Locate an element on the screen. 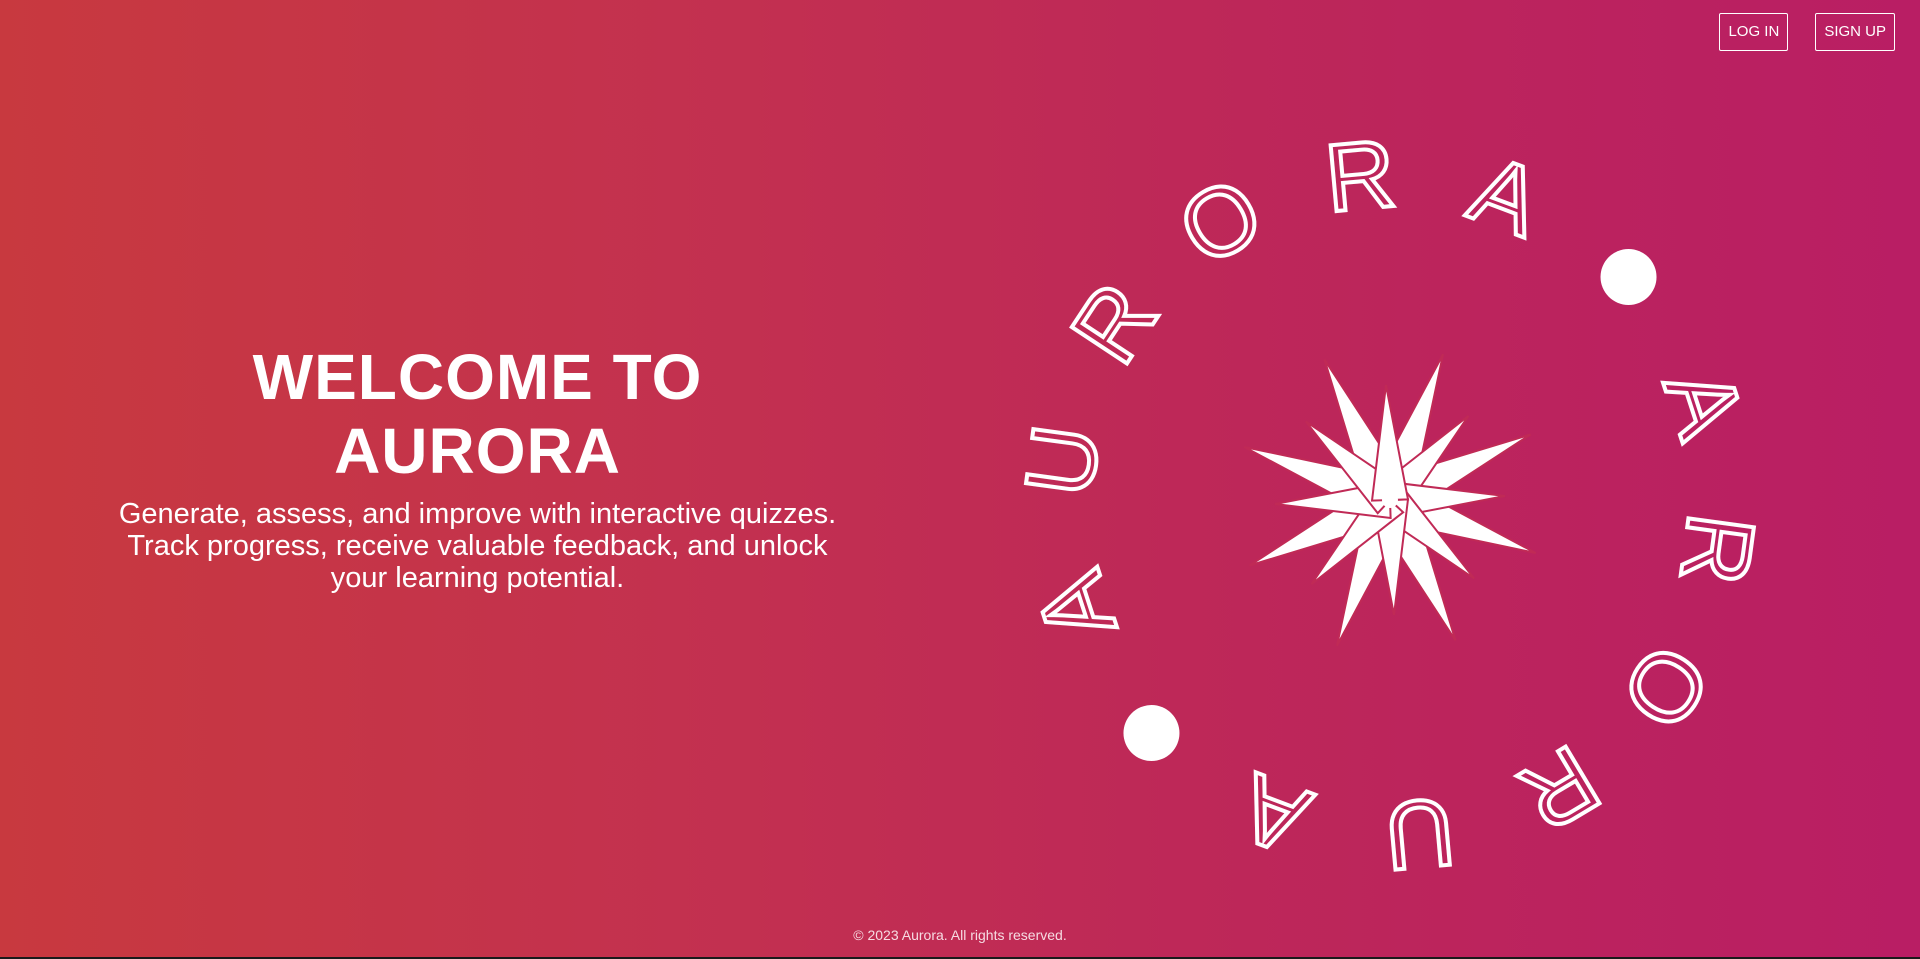 This screenshot has width=1920, height=959. footer-copyright: © 2023 Aurora. All rights reserved. is located at coordinates (960, 935).